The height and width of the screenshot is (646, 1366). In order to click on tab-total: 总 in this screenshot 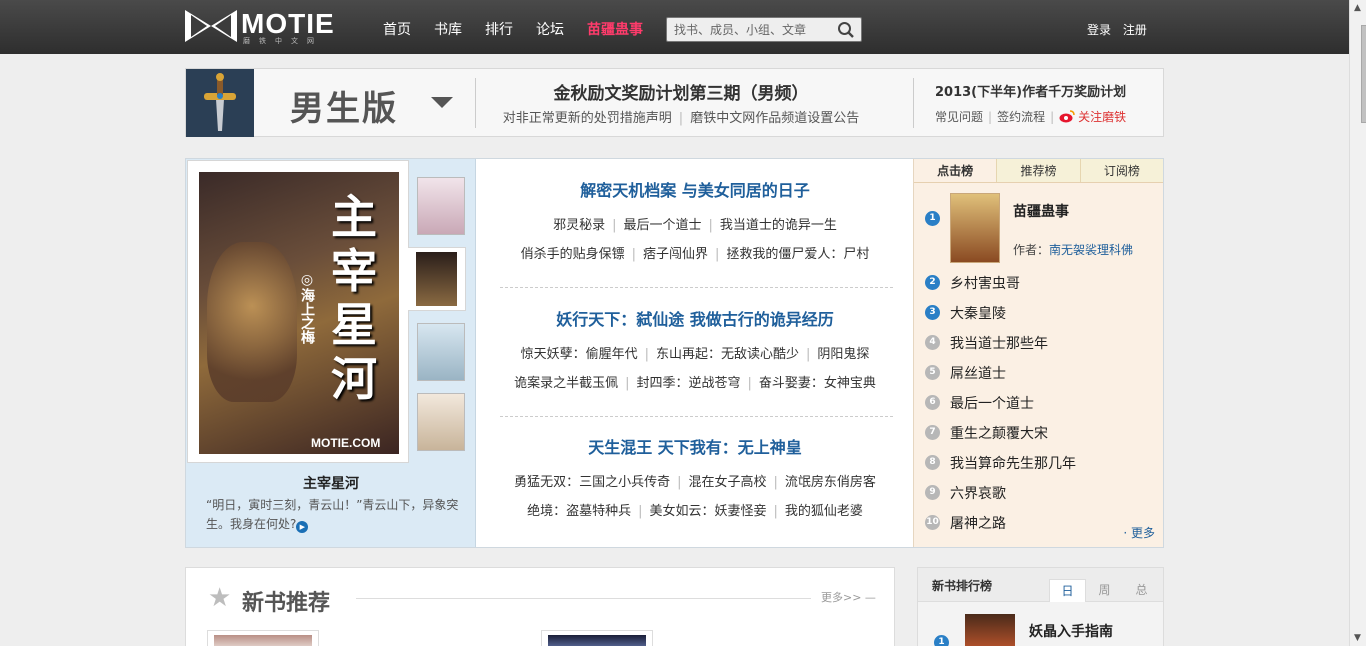, I will do `click(1141, 590)`.